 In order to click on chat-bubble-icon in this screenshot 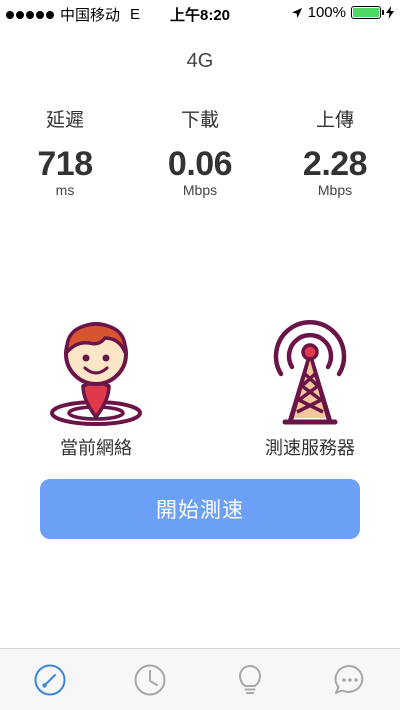, I will do `click(349, 679)`.